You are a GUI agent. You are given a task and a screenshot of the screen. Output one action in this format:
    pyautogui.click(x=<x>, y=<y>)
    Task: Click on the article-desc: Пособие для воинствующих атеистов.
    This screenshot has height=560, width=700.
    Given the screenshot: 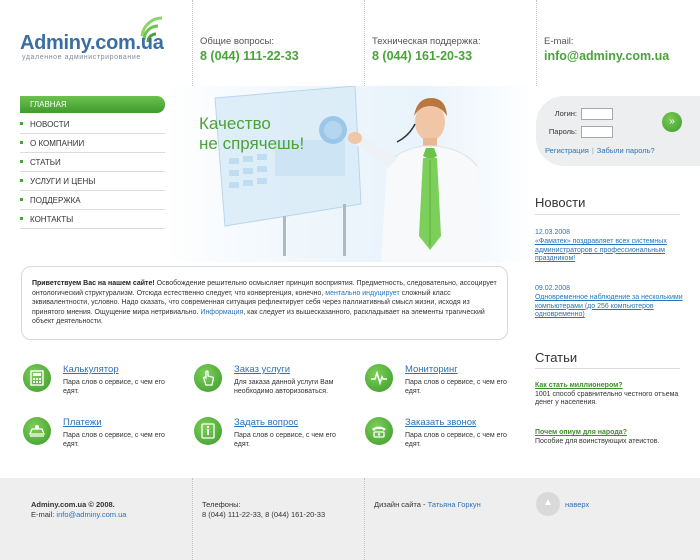 What is the action you would take?
    pyautogui.click(x=597, y=441)
    